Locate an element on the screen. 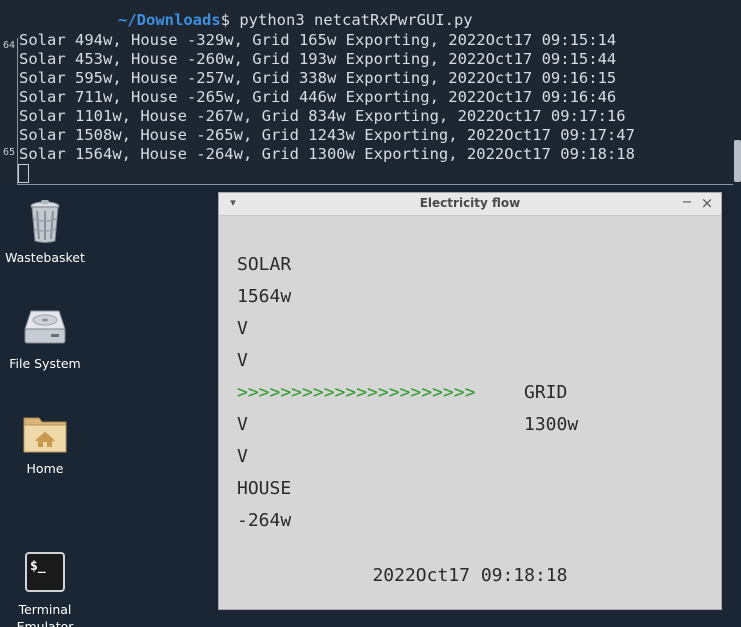 Image resolution: width=741 pixels, height=627 pixels. desktop-icon-file-system: File System is located at coordinates (45, 337).